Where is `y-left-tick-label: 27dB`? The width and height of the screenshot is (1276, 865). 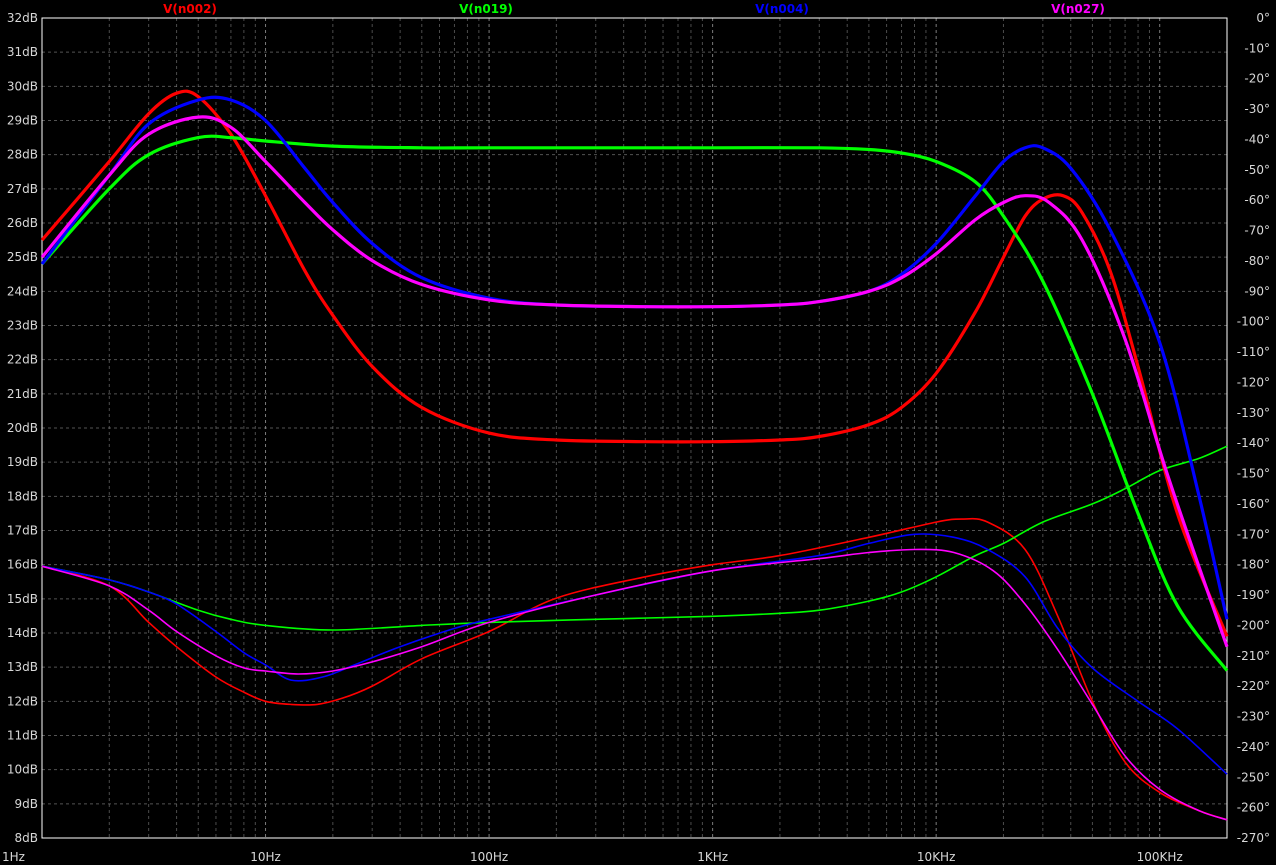
y-left-tick-label: 27dB is located at coordinates (22, 189).